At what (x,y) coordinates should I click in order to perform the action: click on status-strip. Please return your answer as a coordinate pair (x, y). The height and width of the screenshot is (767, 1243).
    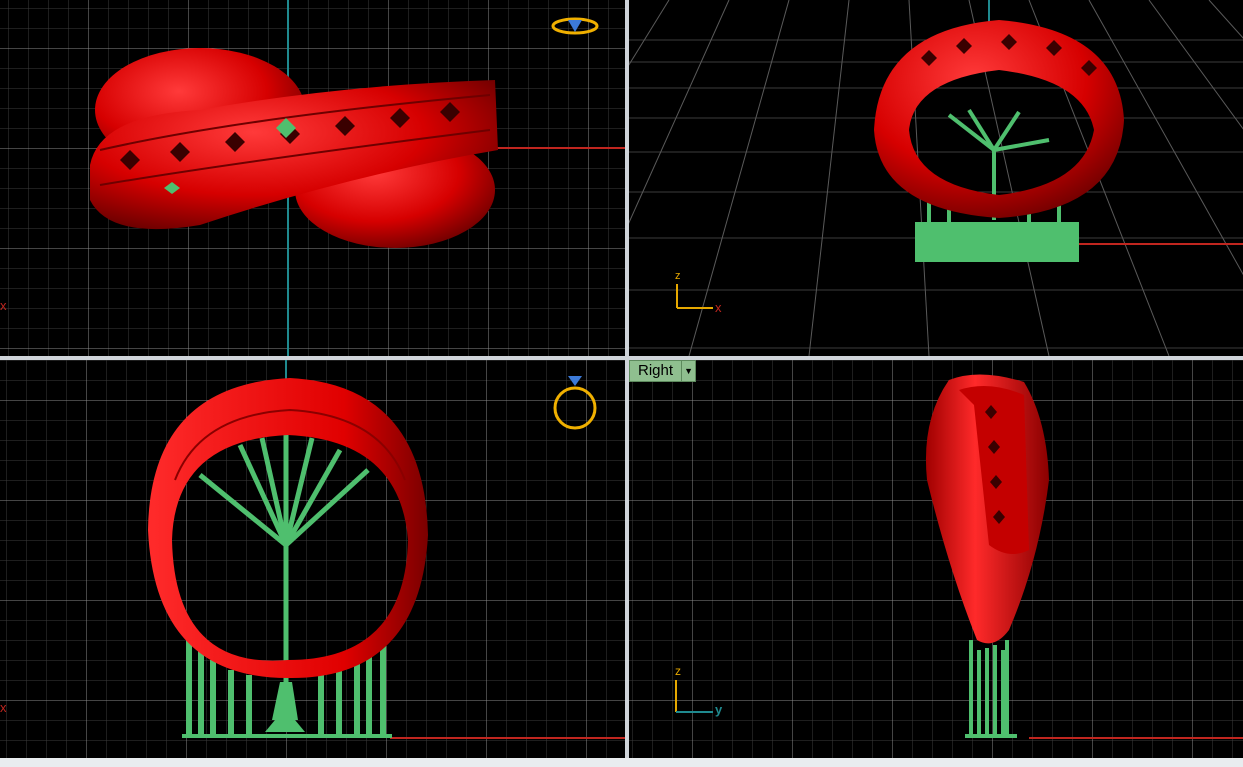
    Looking at the image, I should click on (621, 762).